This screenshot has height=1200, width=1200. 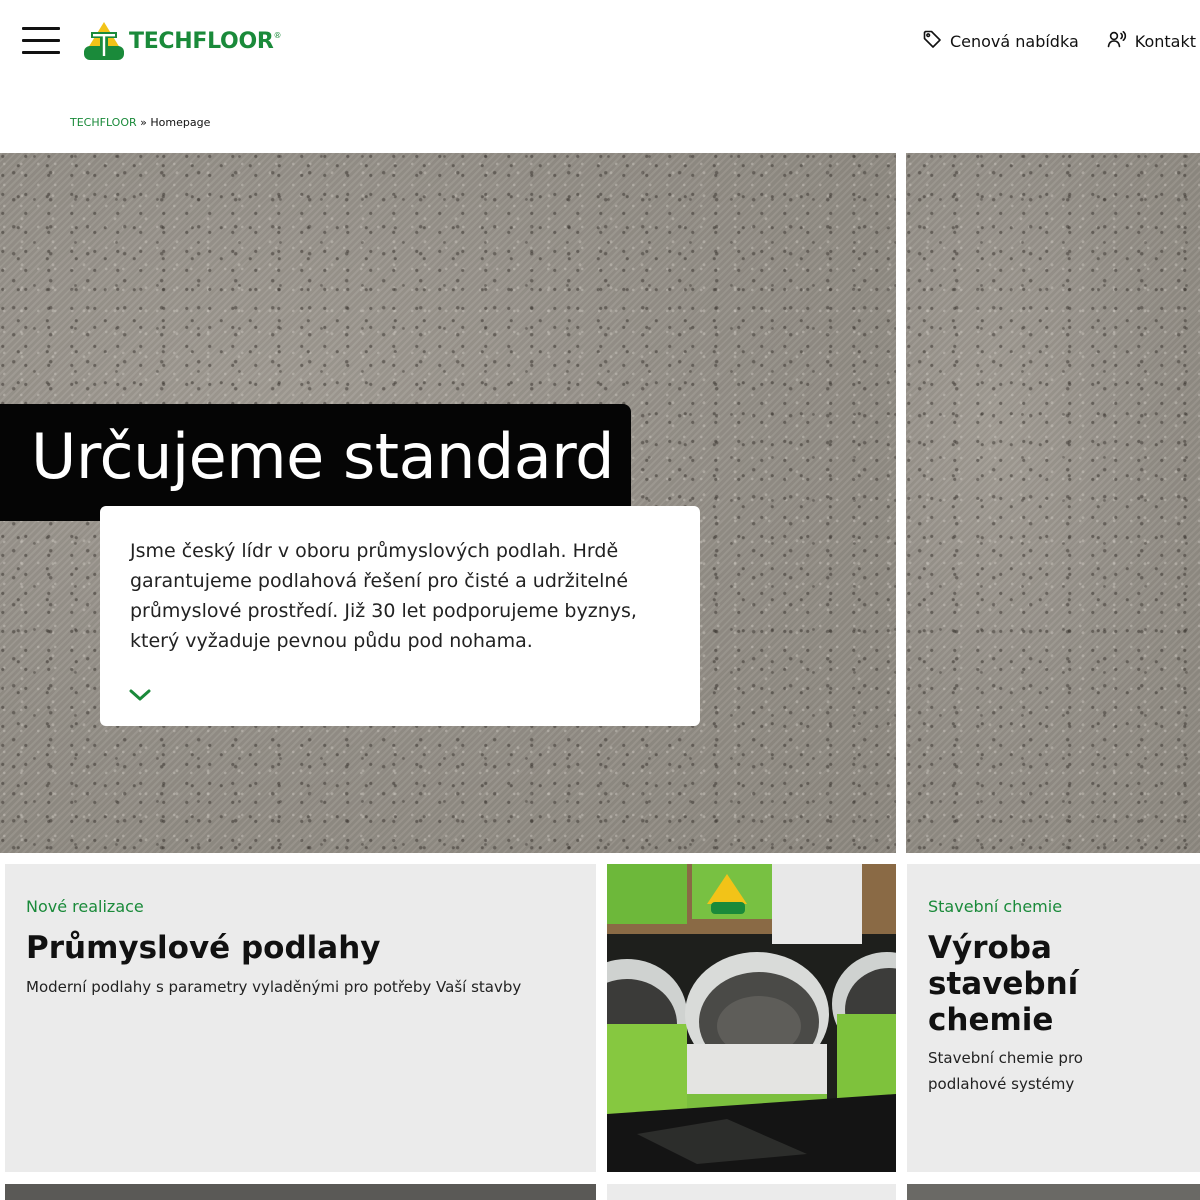 I want to click on breadcrumb-root-link: TECHFLOOR, so click(x=103, y=122).